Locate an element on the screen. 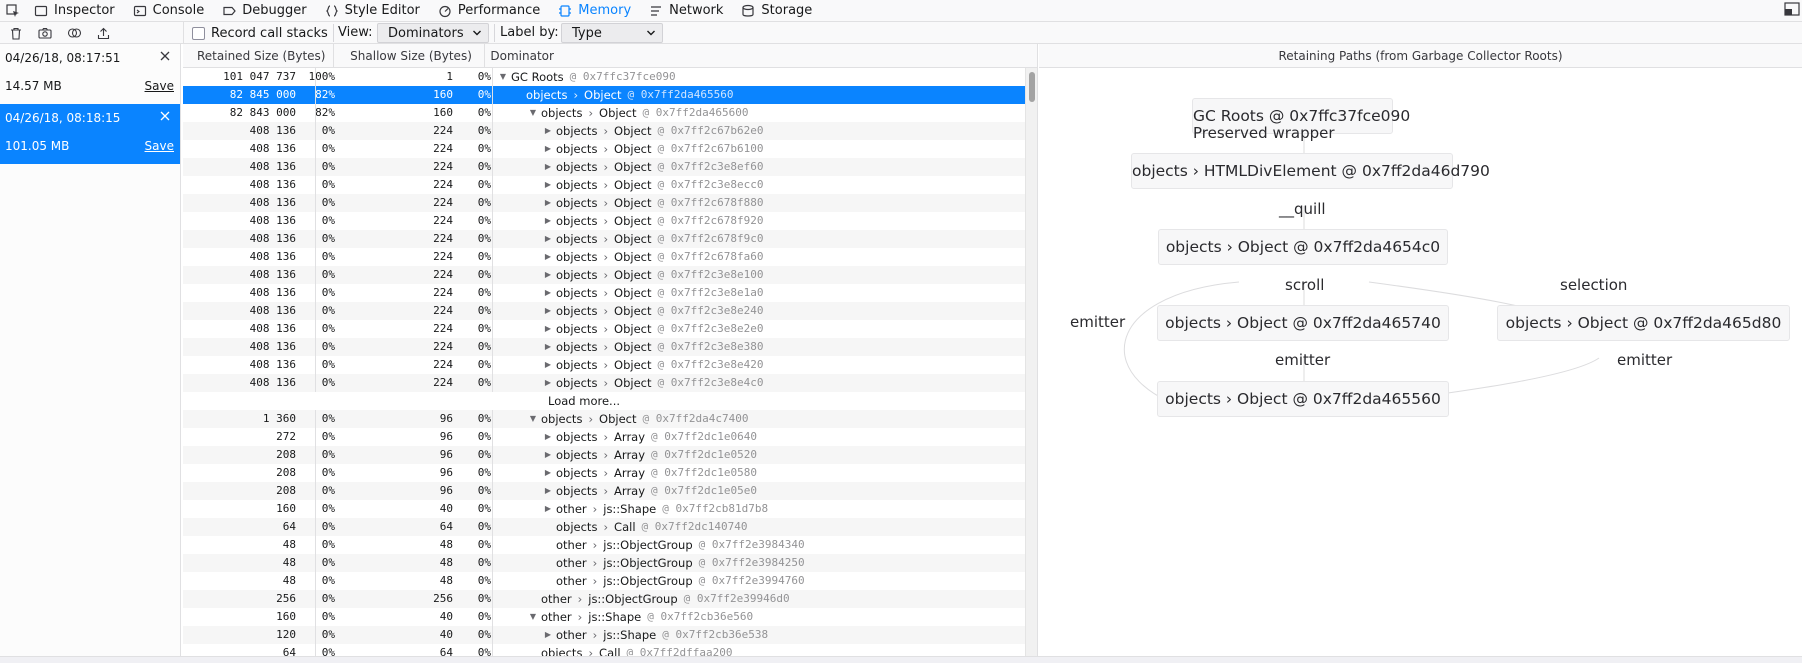 The width and height of the screenshot is (1802, 663). tab-memory: Memory is located at coordinates (595, 11).